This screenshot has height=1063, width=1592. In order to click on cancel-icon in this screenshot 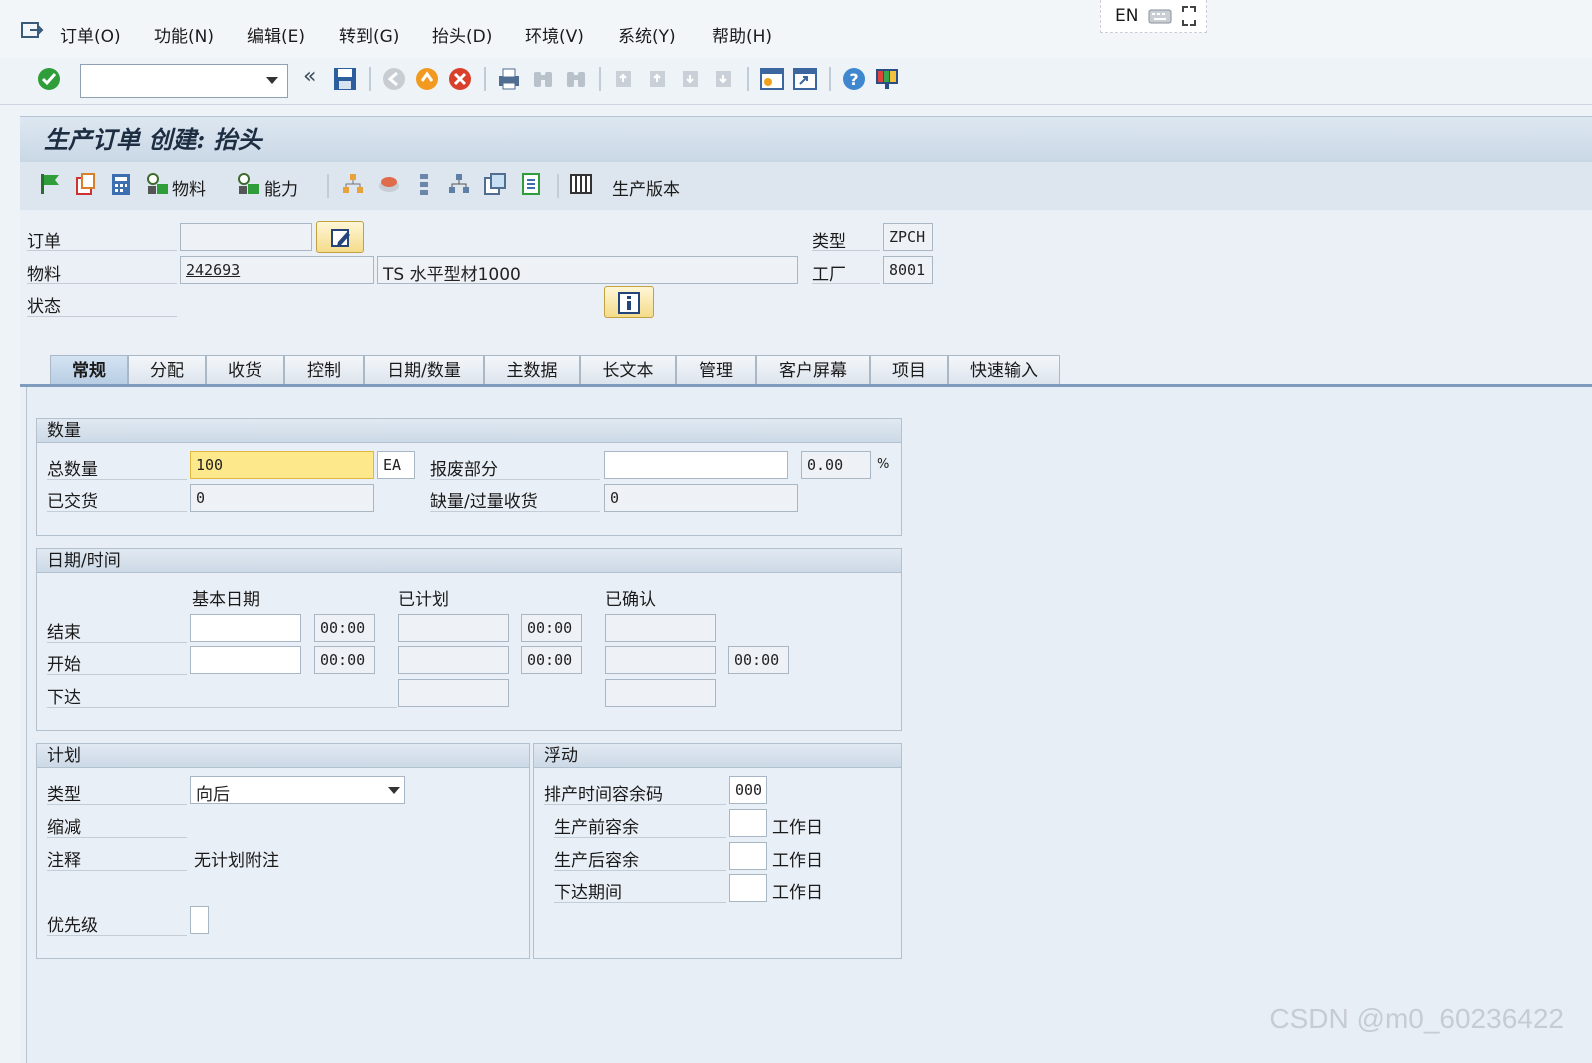, I will do `click(460, 79)`.